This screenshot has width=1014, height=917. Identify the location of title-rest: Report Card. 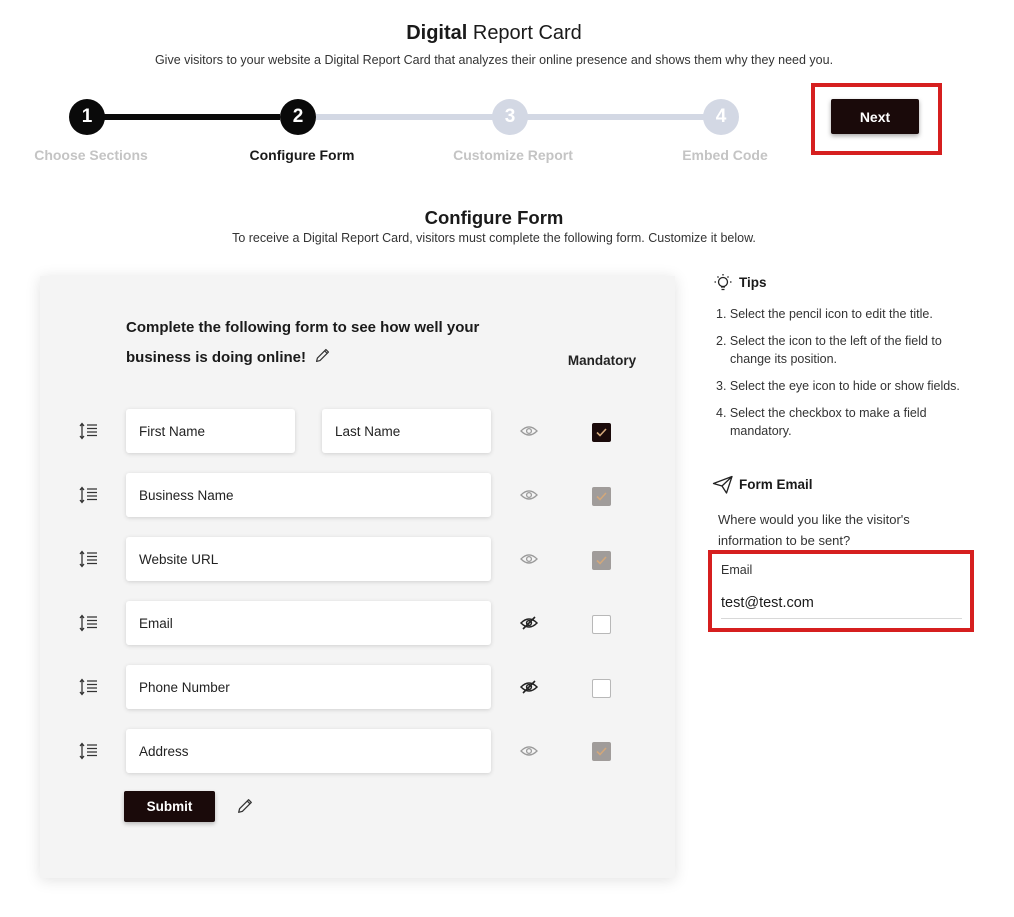
(524, 33).